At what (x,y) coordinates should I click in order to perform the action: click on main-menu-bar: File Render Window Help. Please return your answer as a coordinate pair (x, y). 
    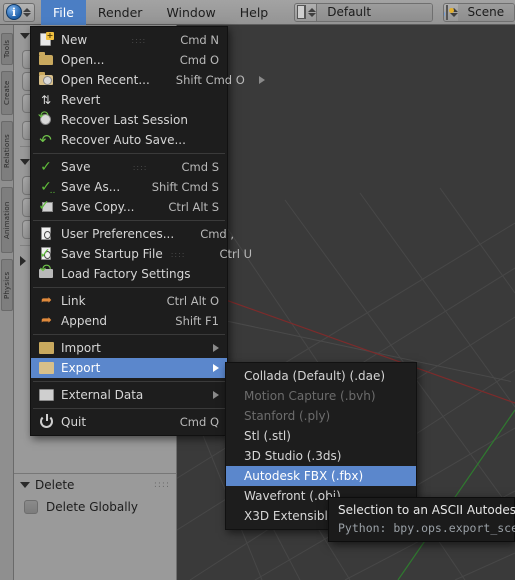
    Looking at the image, I should click on (160, 12).